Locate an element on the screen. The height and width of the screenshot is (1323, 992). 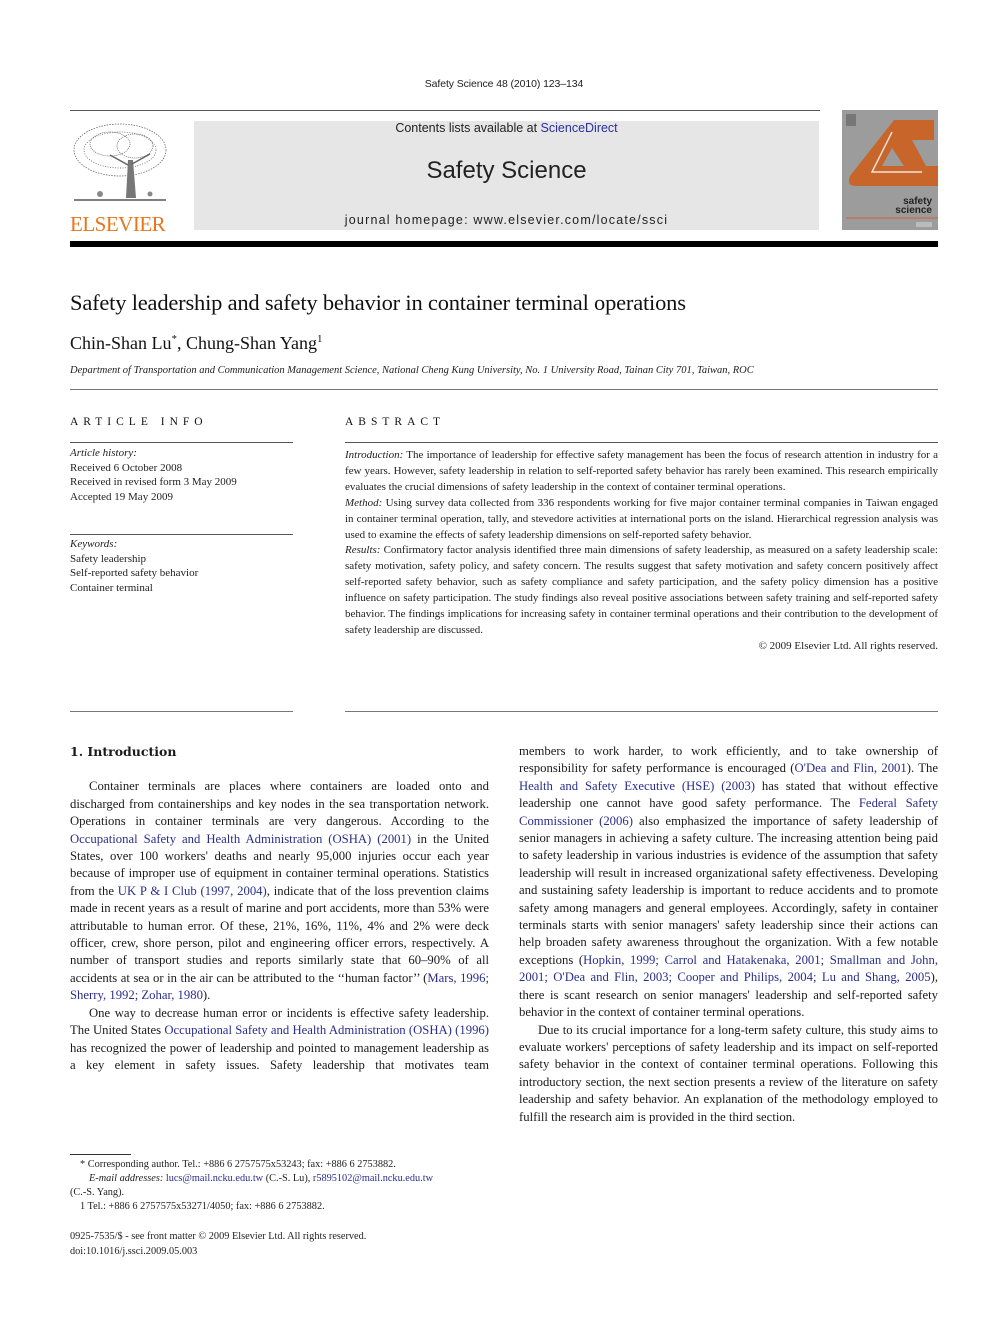
footnote-mark: 1 is located at coordinates (320, 339).